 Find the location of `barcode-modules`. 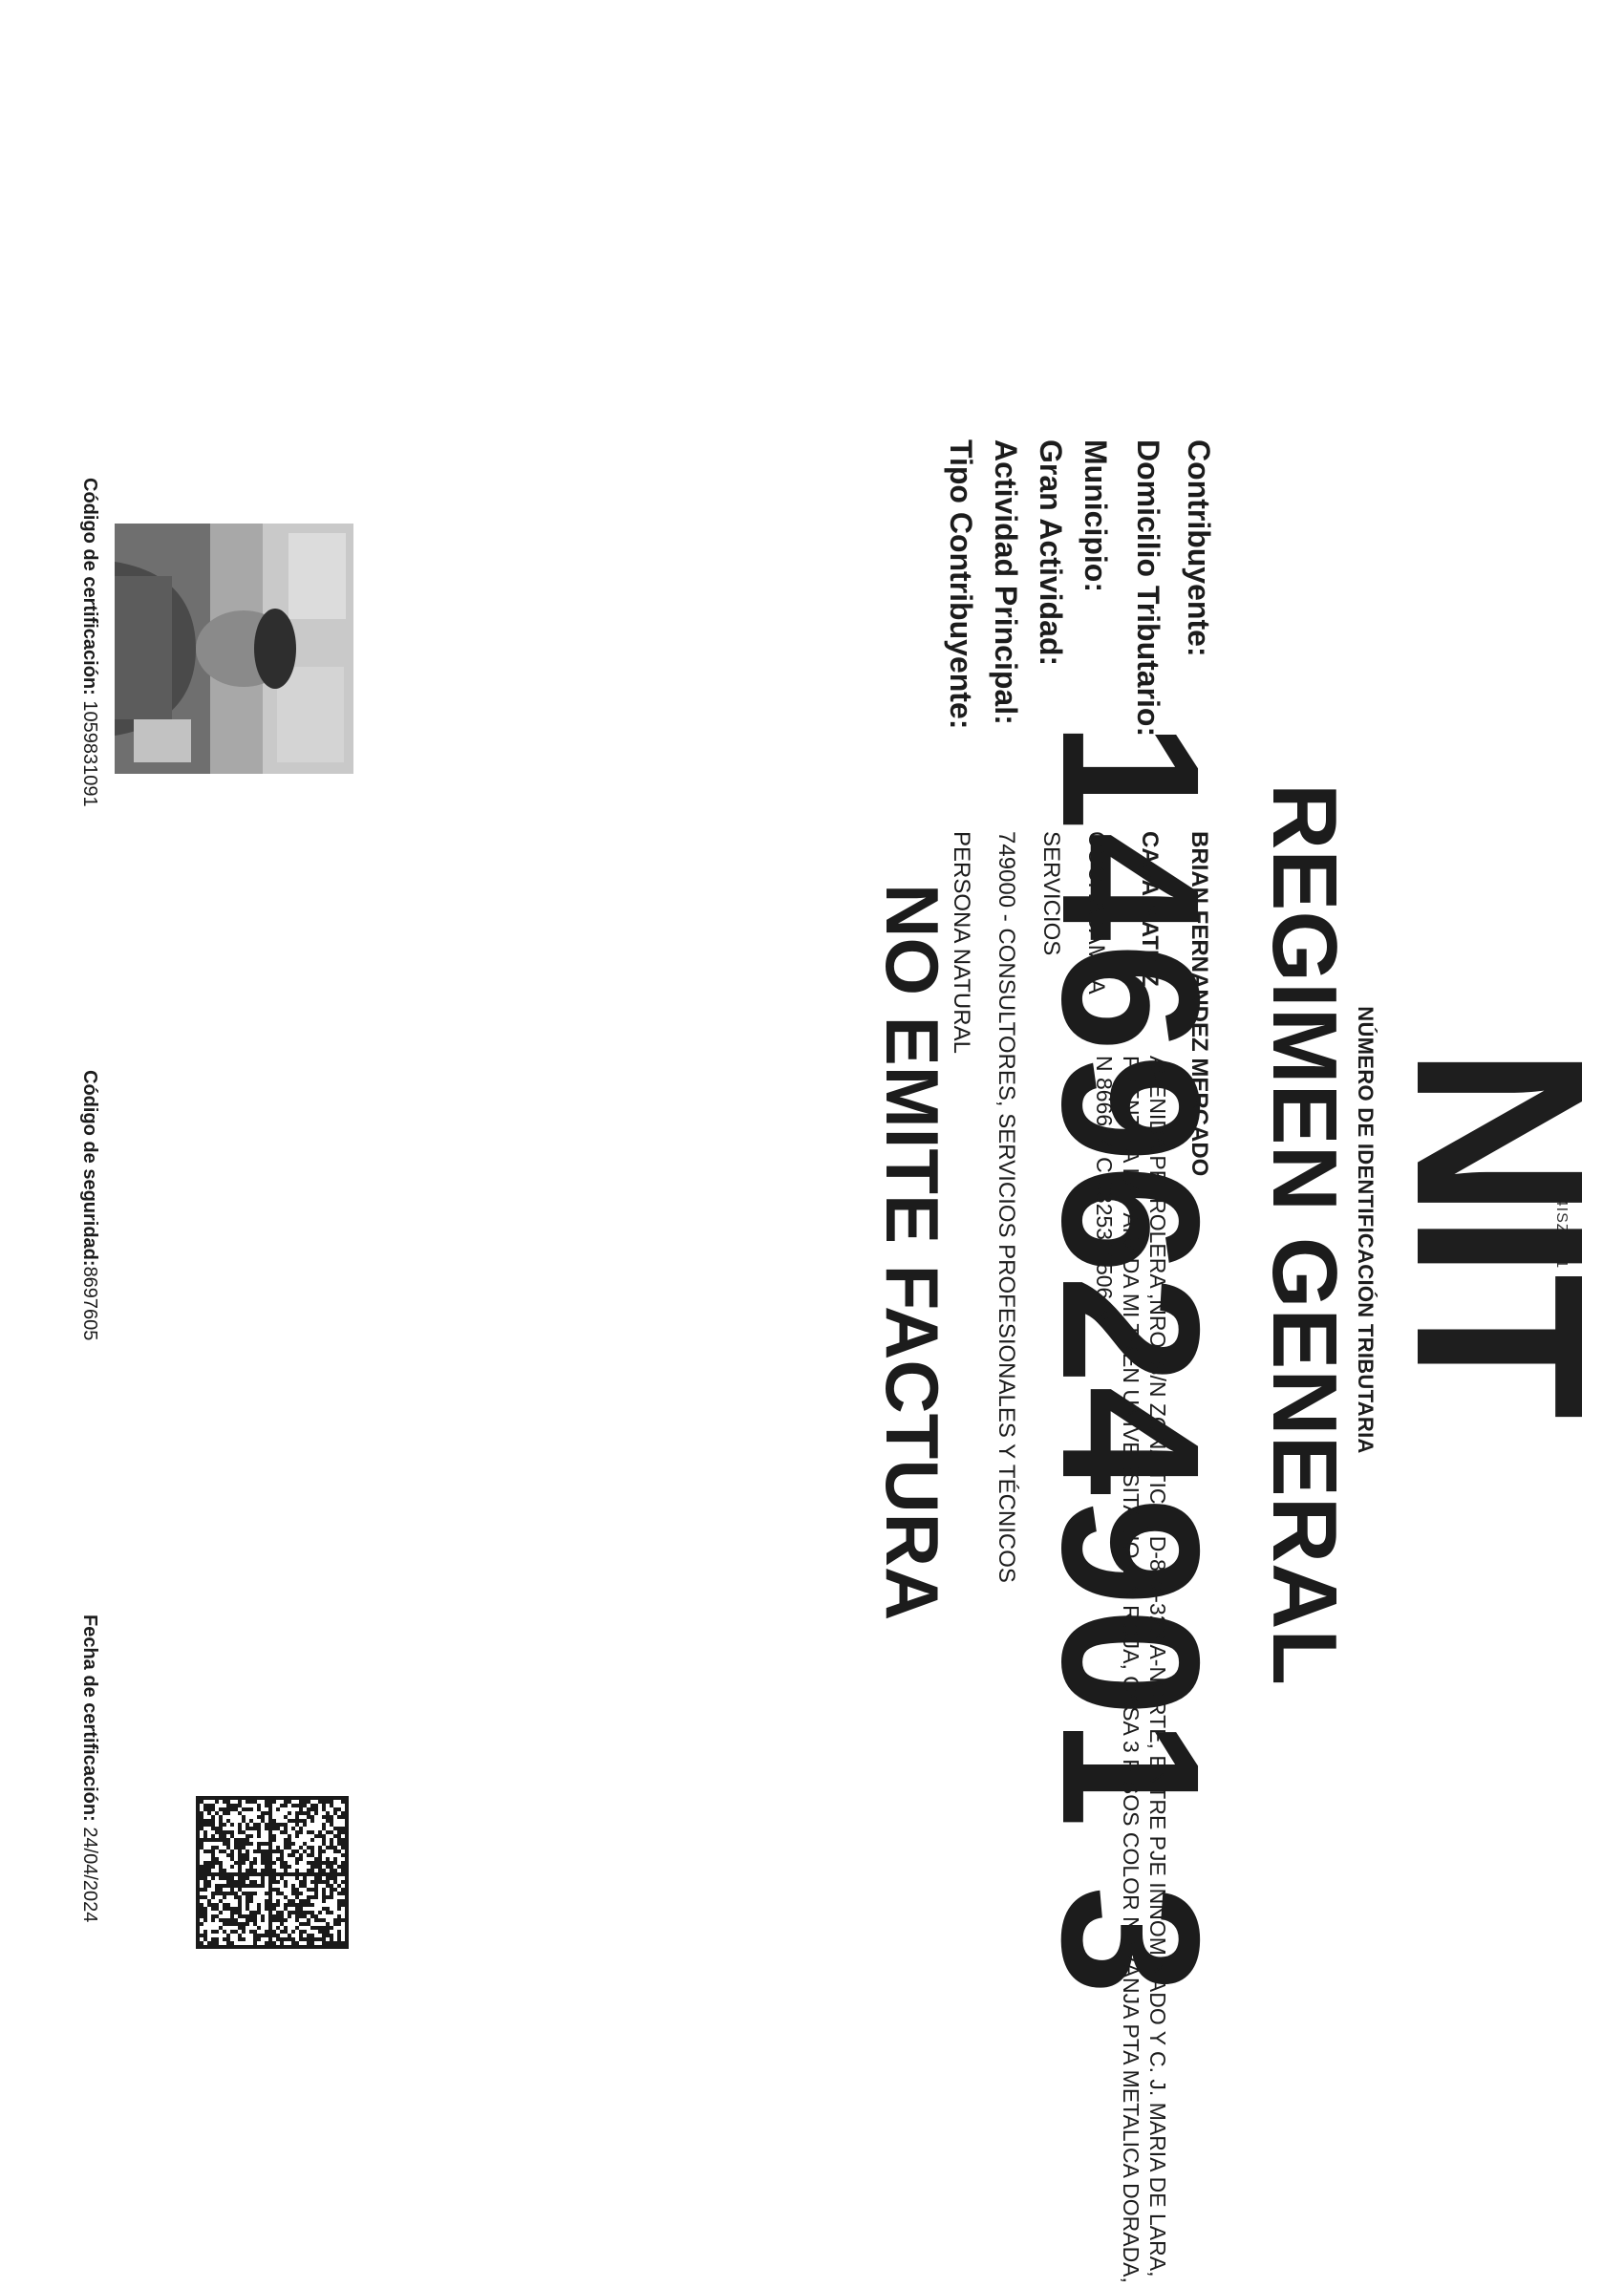

barcode-modules is located at coordinates (273, 1872).